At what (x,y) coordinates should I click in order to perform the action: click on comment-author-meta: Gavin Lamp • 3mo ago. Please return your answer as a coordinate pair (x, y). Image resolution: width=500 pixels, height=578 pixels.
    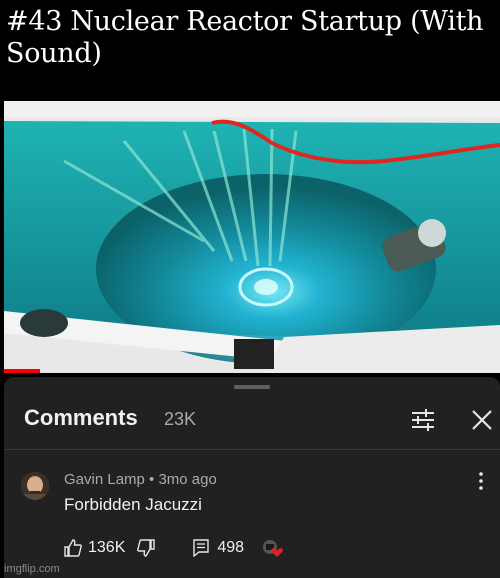
    Looking at the image, I should click on (140, 479).